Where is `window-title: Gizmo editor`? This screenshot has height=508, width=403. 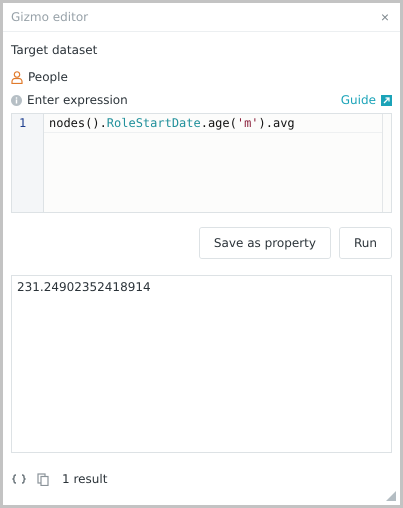
window-title: Gizmo editor is located at coordinates (49, 17).